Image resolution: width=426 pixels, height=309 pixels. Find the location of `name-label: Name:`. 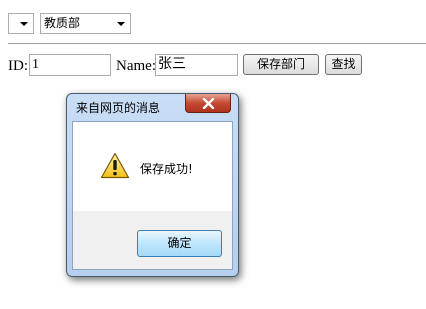

name-label: Name: is located at coordinates (136, 66).